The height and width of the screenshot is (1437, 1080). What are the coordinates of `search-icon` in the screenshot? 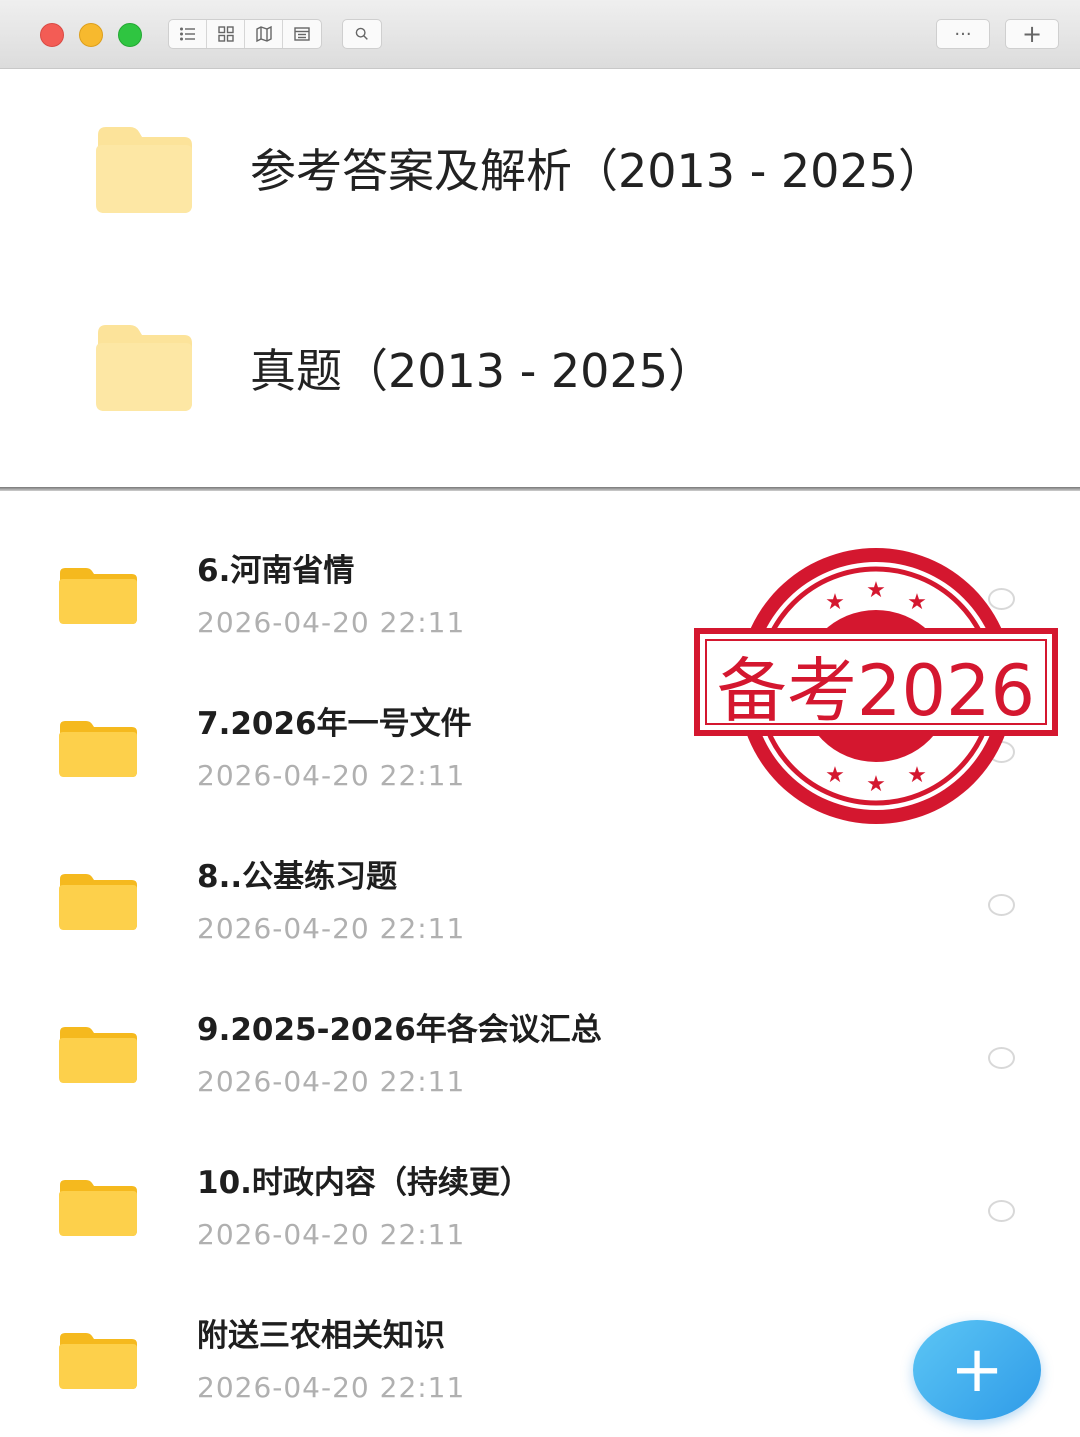 It's located at (361, 33).